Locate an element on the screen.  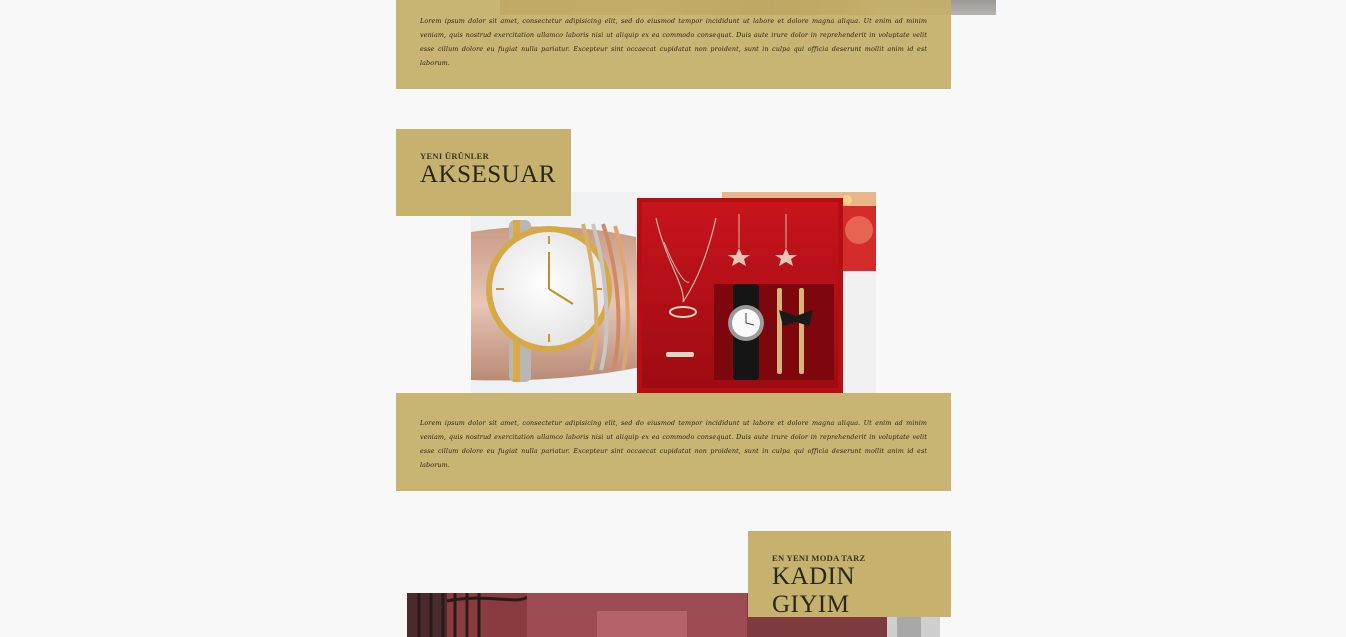
watch-jewelry-gift-set-photo is located at coordinates (673, 292).